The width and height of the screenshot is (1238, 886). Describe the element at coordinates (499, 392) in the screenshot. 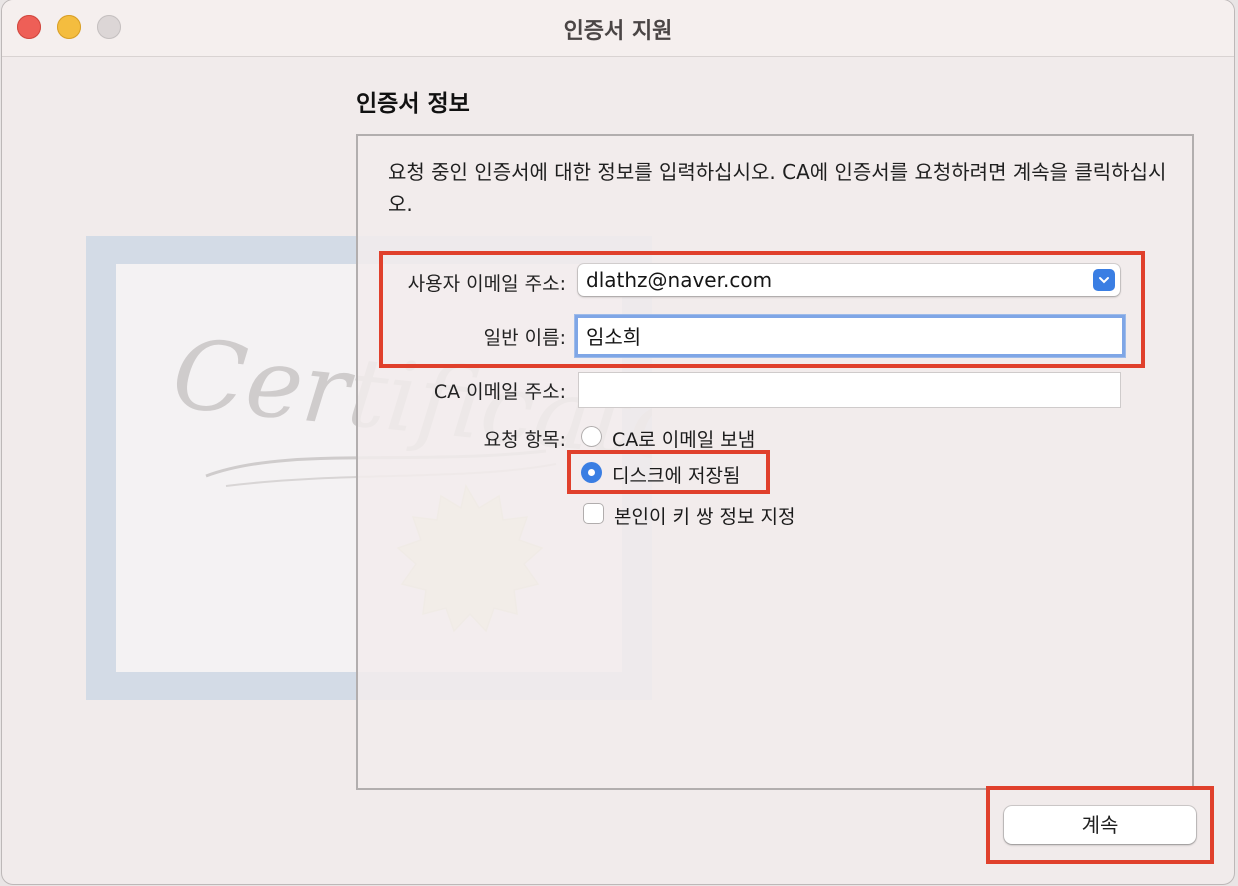

I see `ca-email-label: CA 이메일 주소:` at that location.